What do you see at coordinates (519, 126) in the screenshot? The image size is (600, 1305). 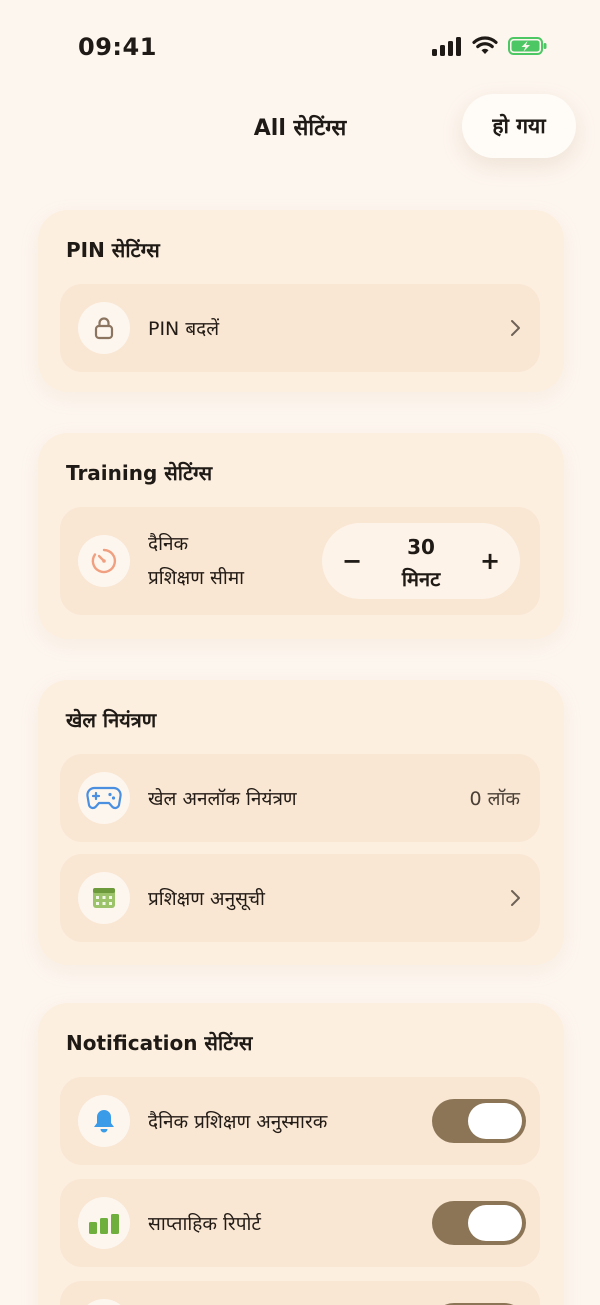 I see `done-button: हो गया` at bounding box center [519, 126].